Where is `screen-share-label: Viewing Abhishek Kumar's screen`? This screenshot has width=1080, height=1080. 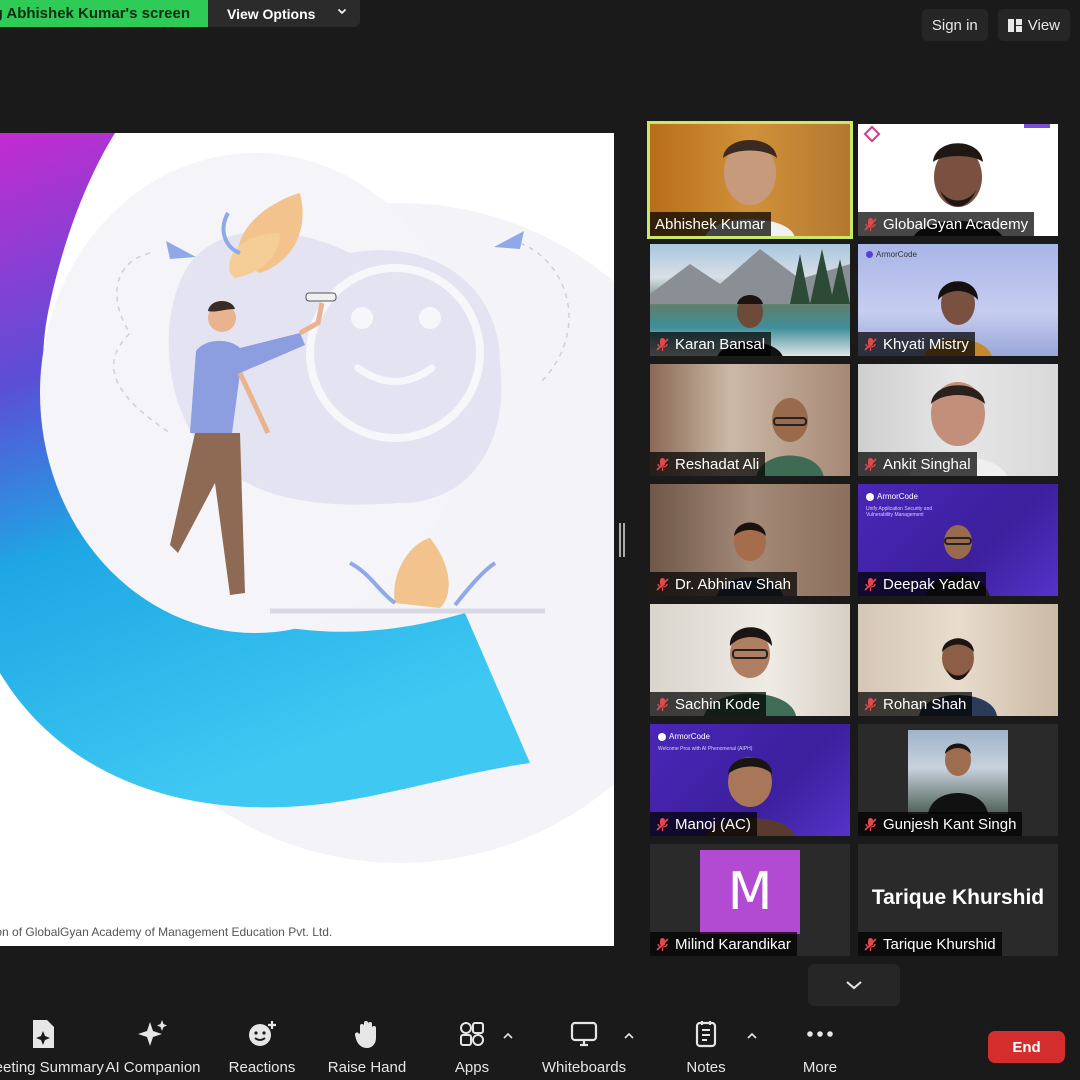 screen-share-label: Viewing Abhishek Kumar's screen is located at coordinates (95, 13).